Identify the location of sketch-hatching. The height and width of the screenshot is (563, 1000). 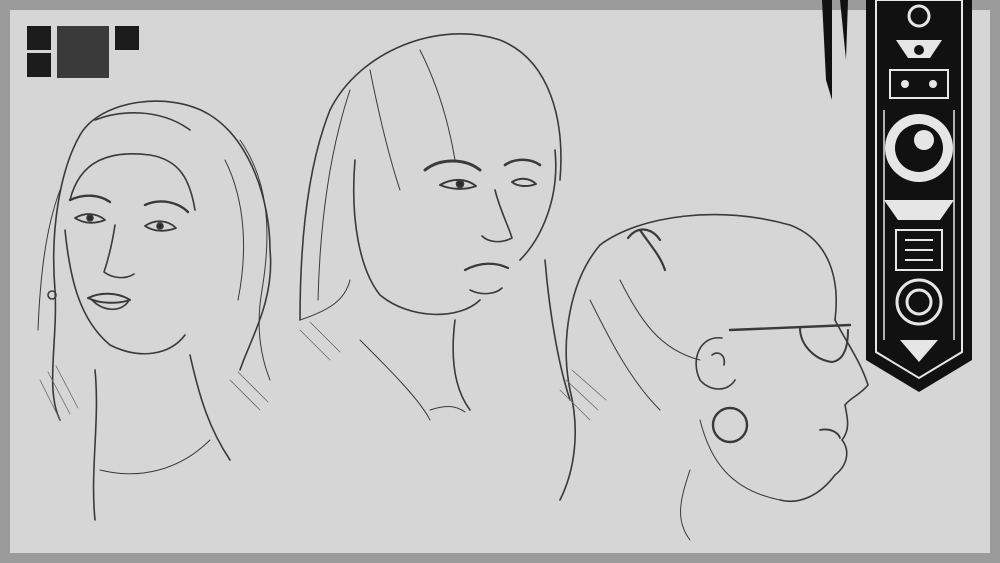
(323, 371).